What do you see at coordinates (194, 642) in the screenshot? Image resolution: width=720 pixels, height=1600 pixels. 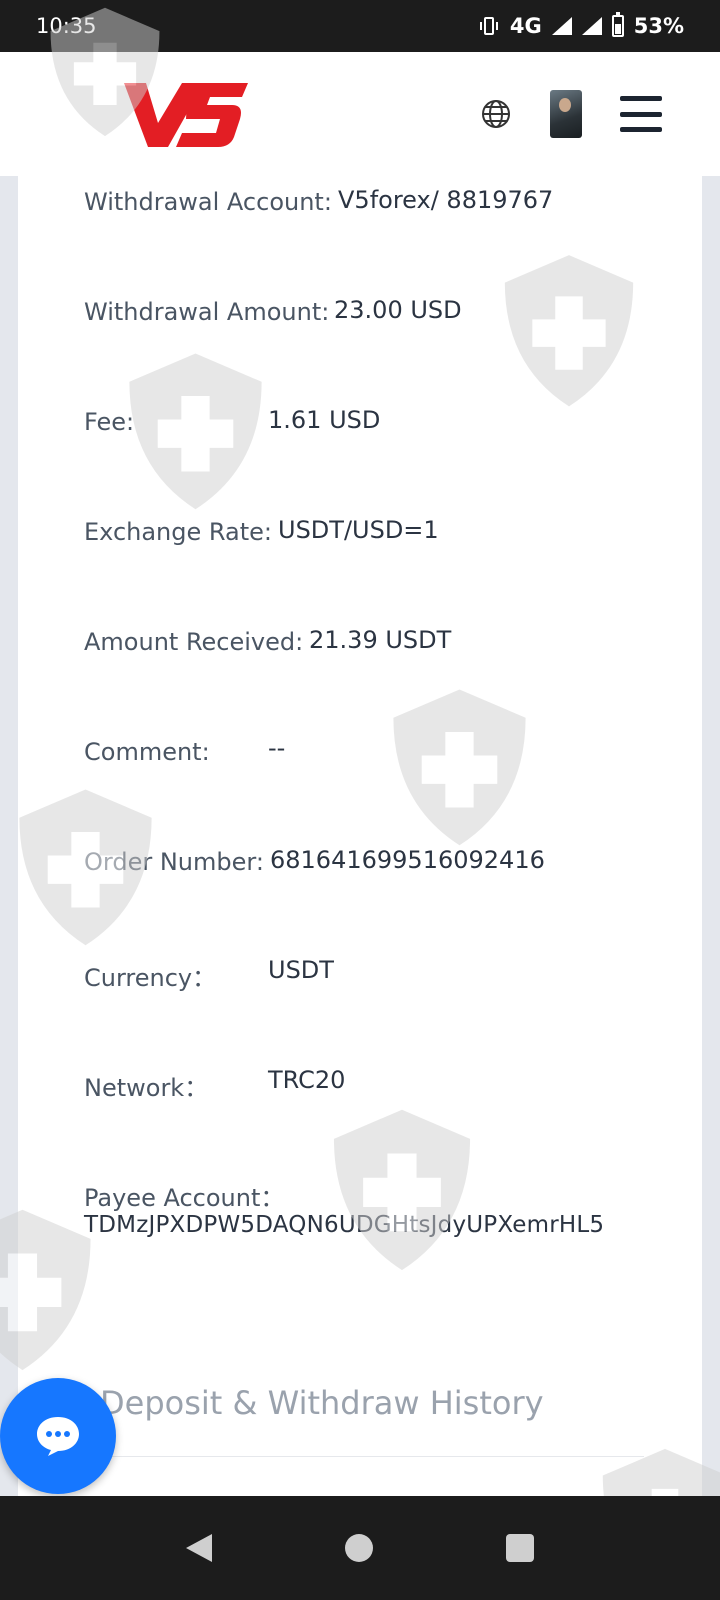 I see `detail-label: Amount Received:` at bounding box center [194, 642].